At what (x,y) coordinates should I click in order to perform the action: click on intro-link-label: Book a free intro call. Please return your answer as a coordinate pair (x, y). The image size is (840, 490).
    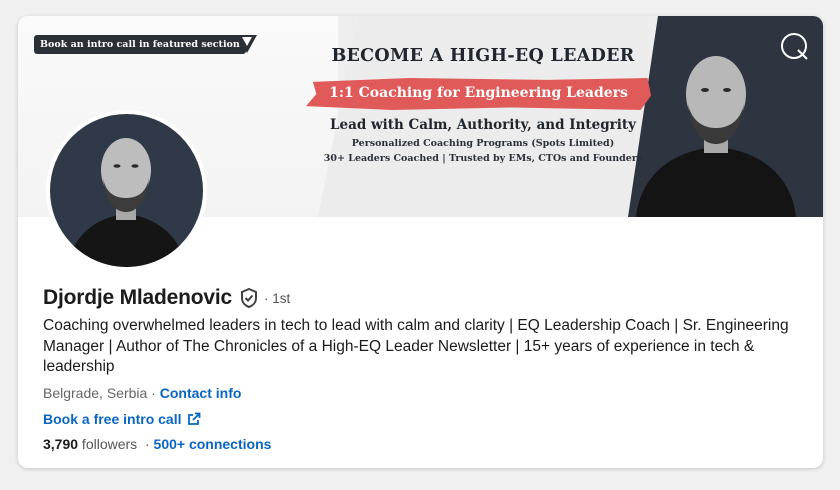
    Looking at the image, I should click on (112, 419).